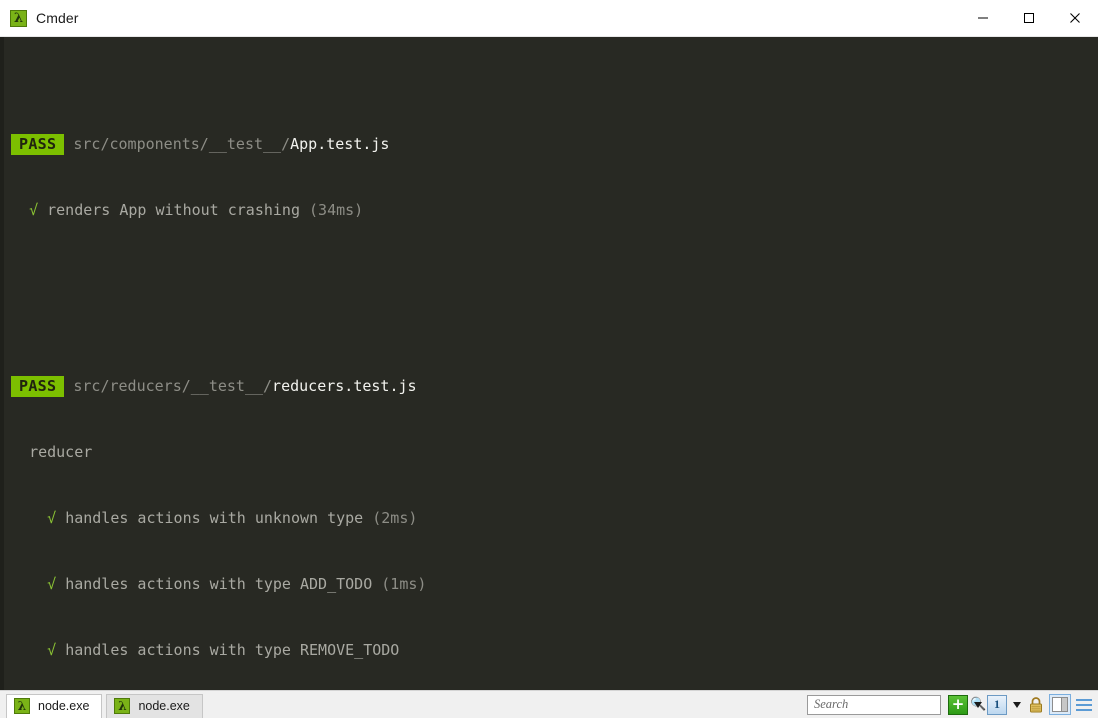 This screenshot has height=718, width=1098. I want to click on lock-button, so click(1036, 705).